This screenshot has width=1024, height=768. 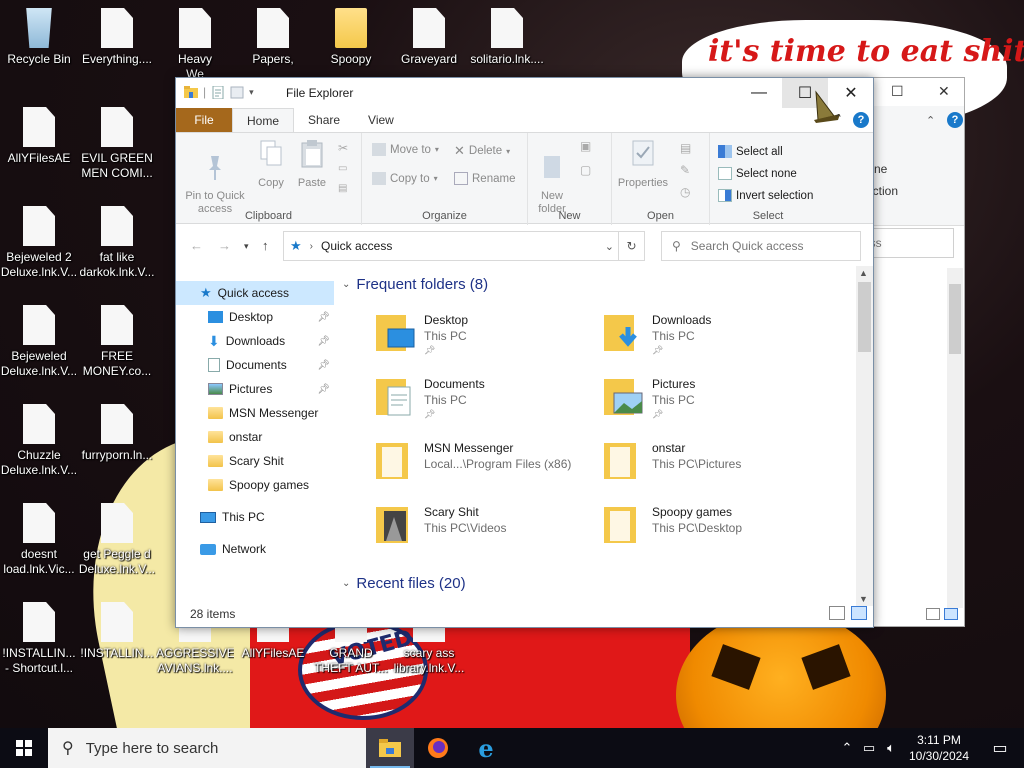 What do you see at coordinates (955, 120) in the screenshot?
I see `bg-help-icon: ?` at bounding box center [955, 120].